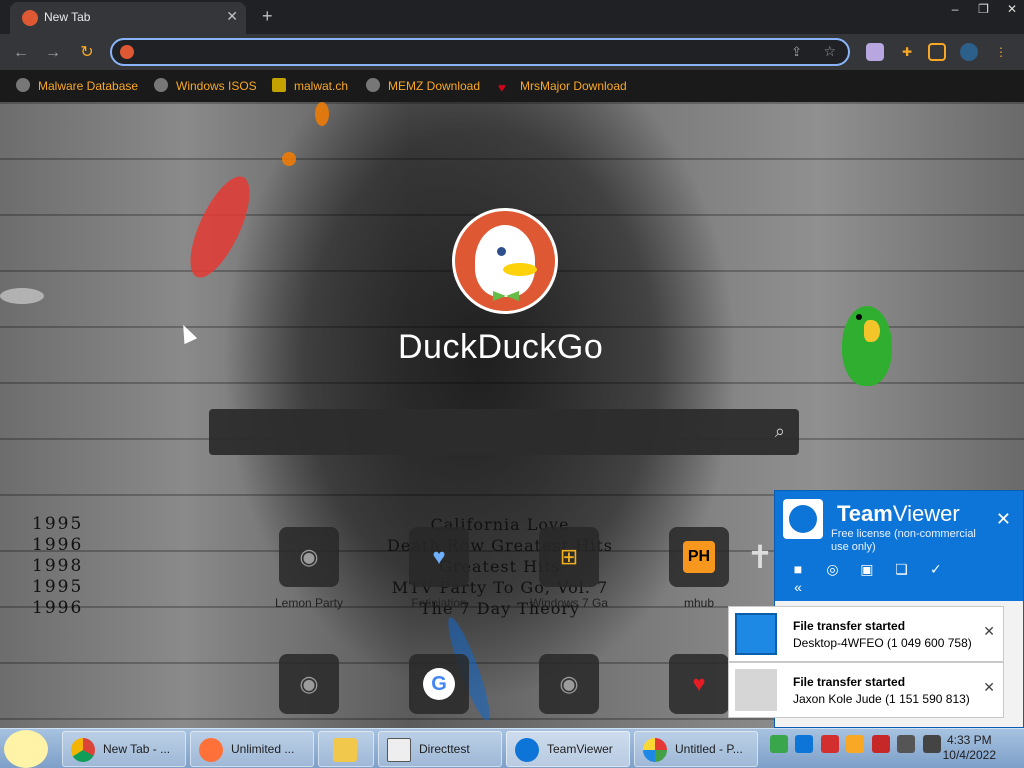 This screenshot has width=1024, height=768. Describe the element at coordinates (439, 603) in the screenshot. I see `shortcut-label: Fetiniation` at that location.